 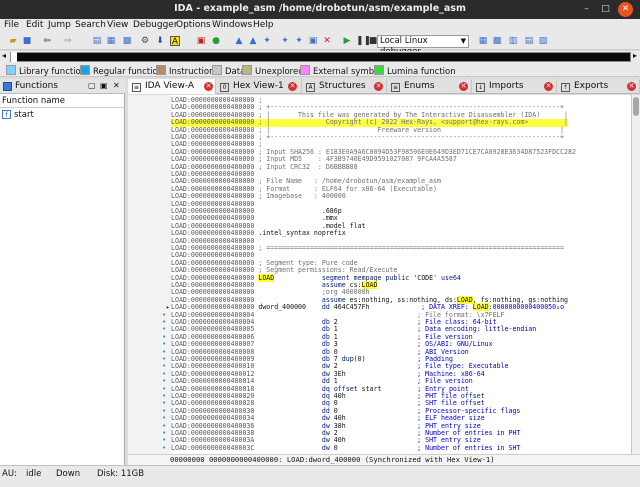 I want to click on menu-file: File, so click(x=11, y=25).